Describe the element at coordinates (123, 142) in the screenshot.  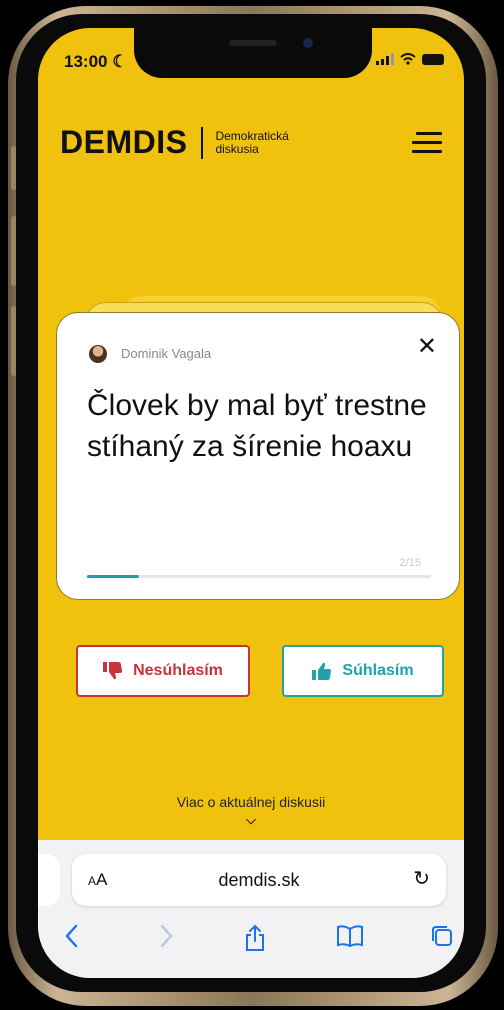
I see `logo: DEMDIS` at that location.